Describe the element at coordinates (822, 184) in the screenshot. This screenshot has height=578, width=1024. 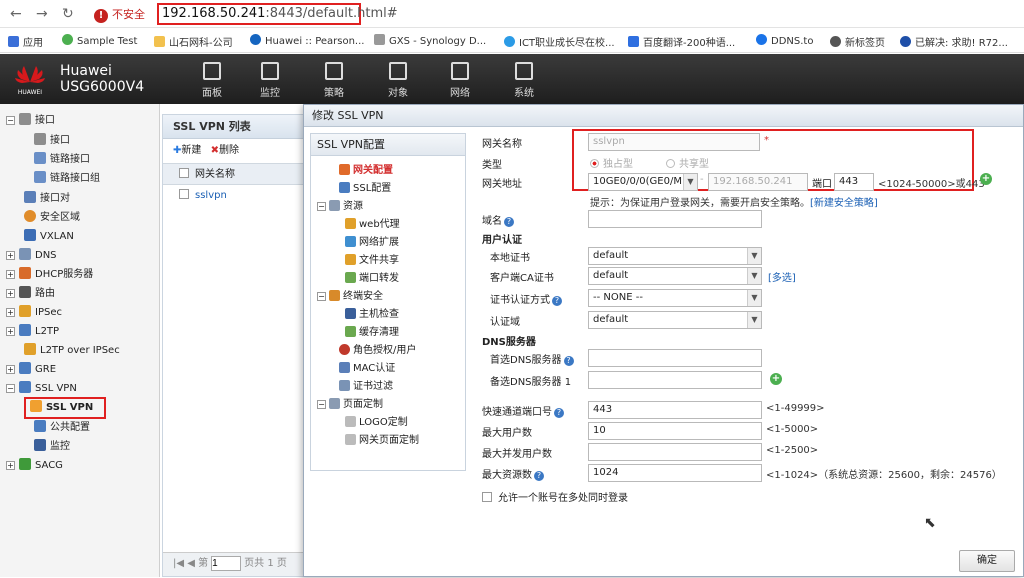
I see `port-label: 端口` at that location.